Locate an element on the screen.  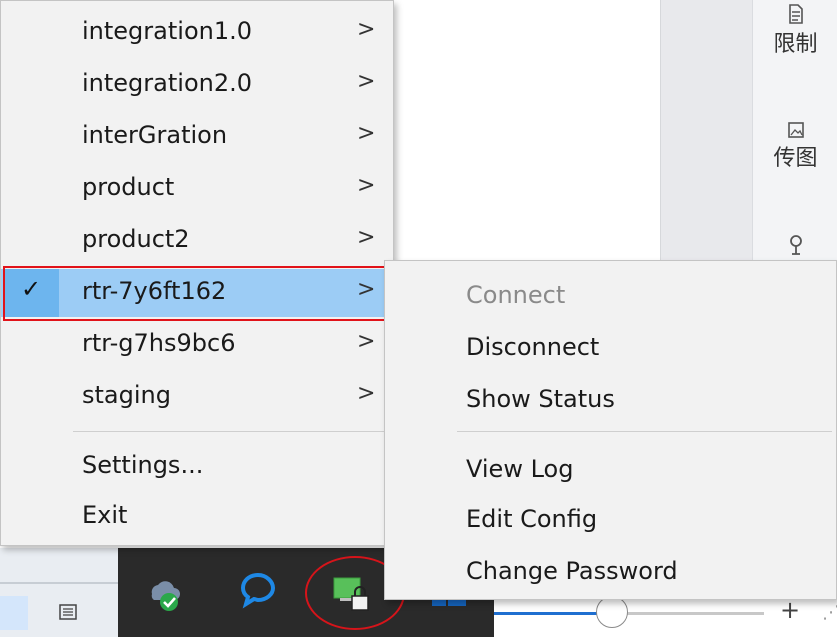
menu-item-intergration: interGration > is located at coordinates (197, 137).